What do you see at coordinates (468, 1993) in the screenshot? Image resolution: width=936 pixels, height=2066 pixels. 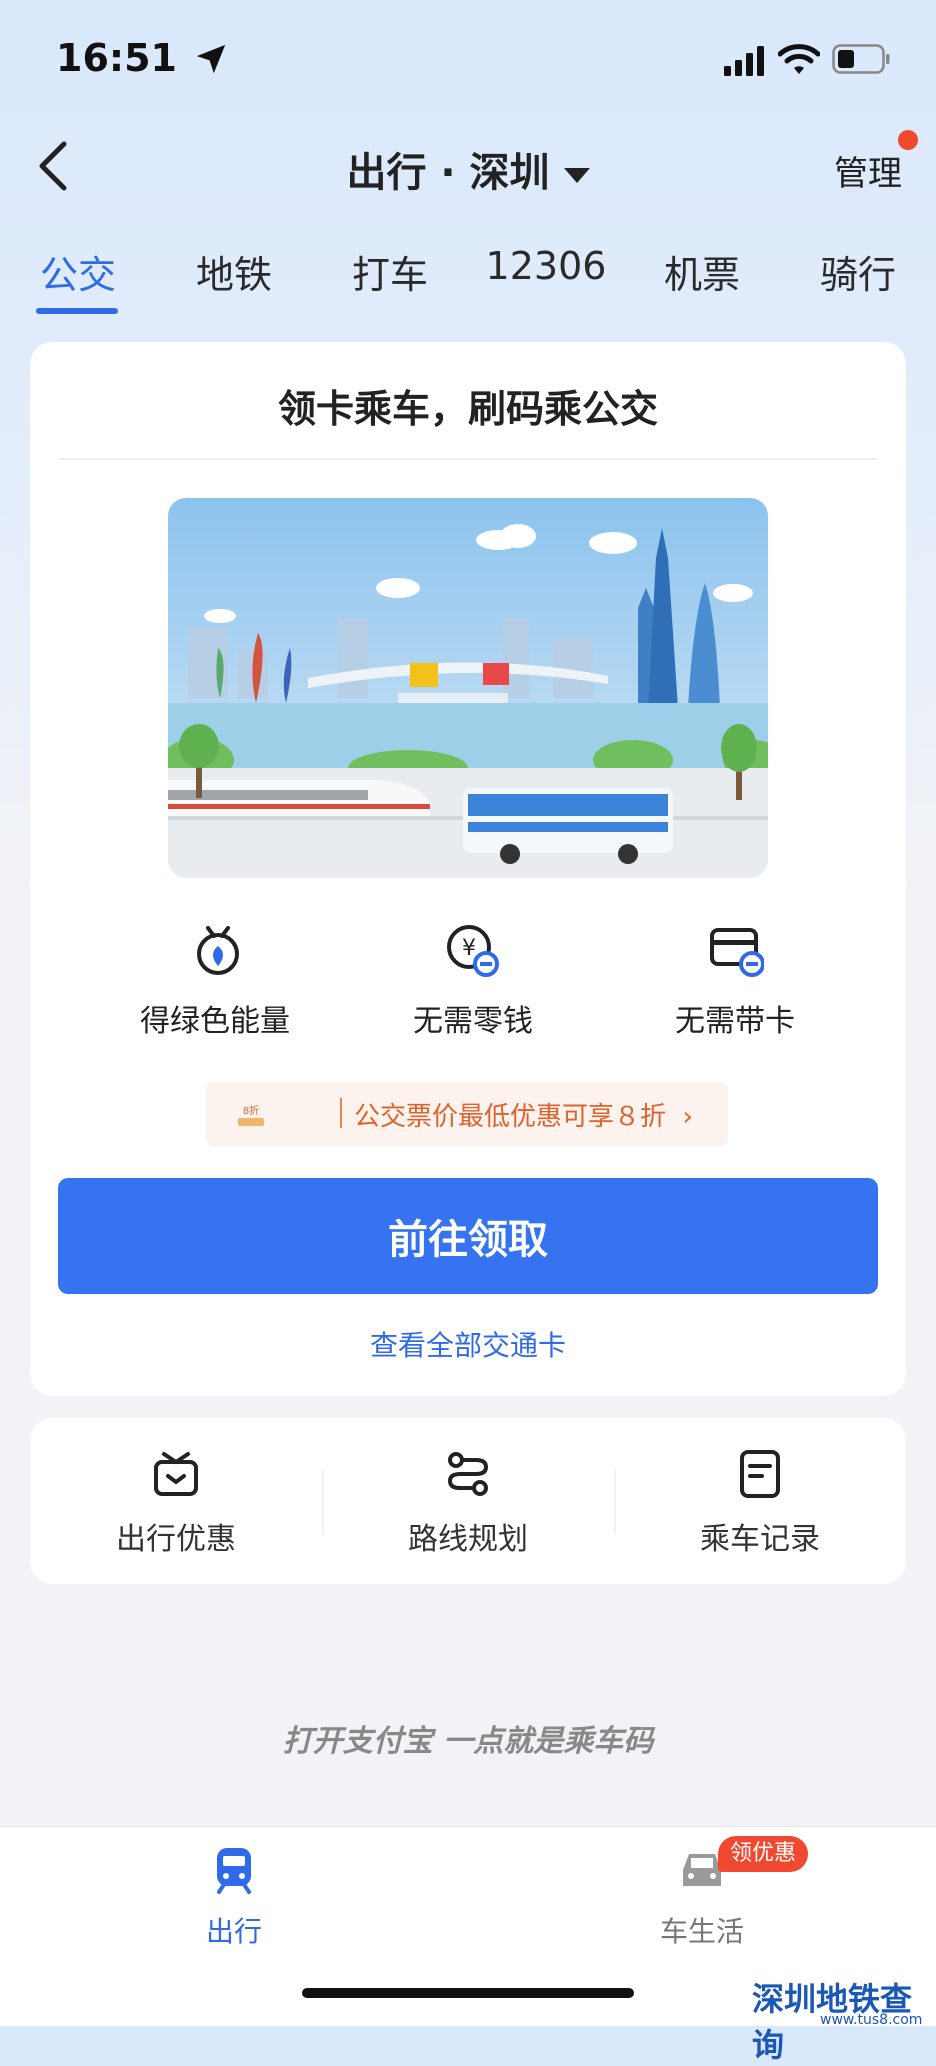 I see `home-indicator` at bounding box center [468, 1993].